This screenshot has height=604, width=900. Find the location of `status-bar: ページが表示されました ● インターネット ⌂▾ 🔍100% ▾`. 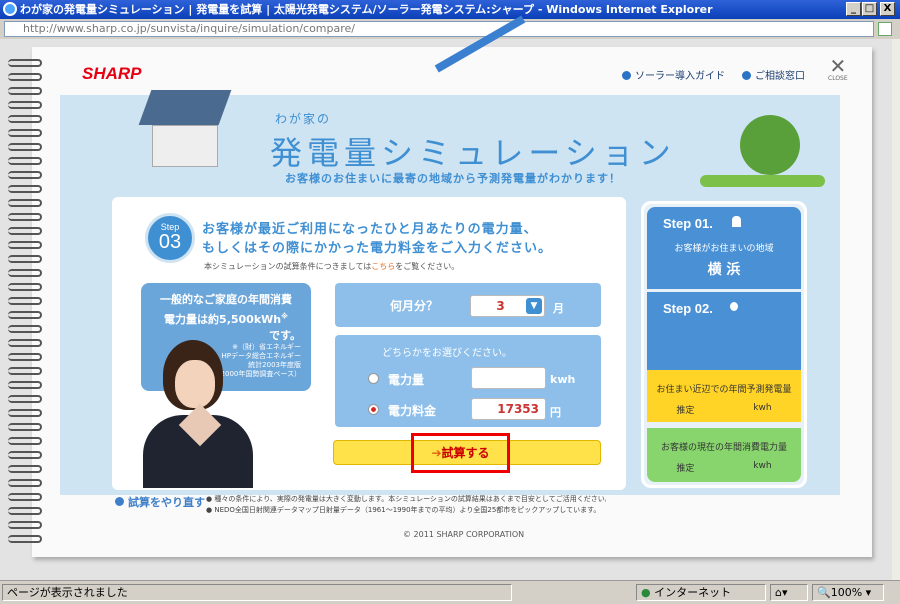

status-bar: ページが表示されました ● インターネット ⌂▾ 🔍100% ▾ is located at coordinates (450, 592).